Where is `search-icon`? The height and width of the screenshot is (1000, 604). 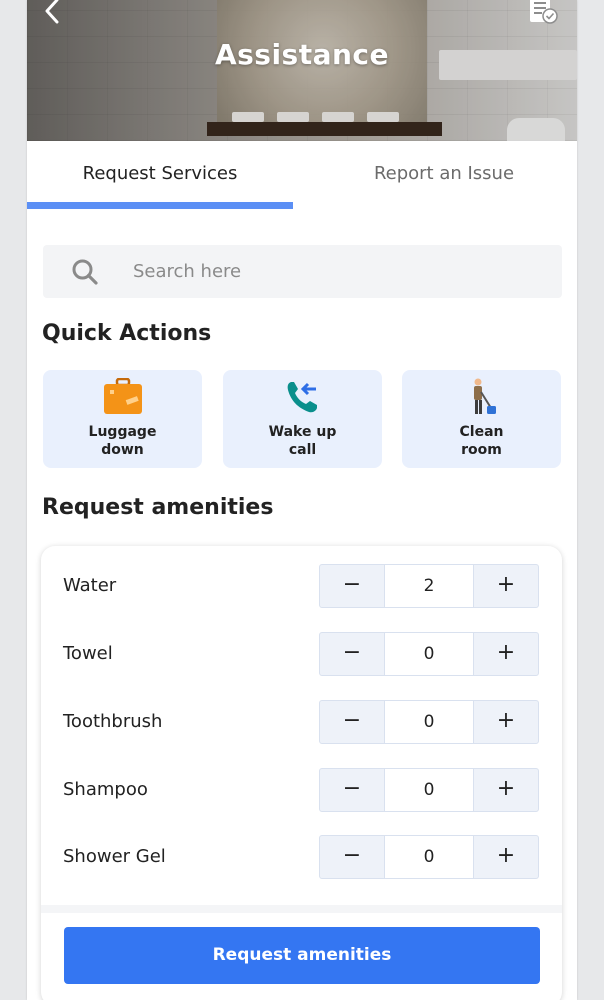
search-icon is located at coordinates (85, 272).